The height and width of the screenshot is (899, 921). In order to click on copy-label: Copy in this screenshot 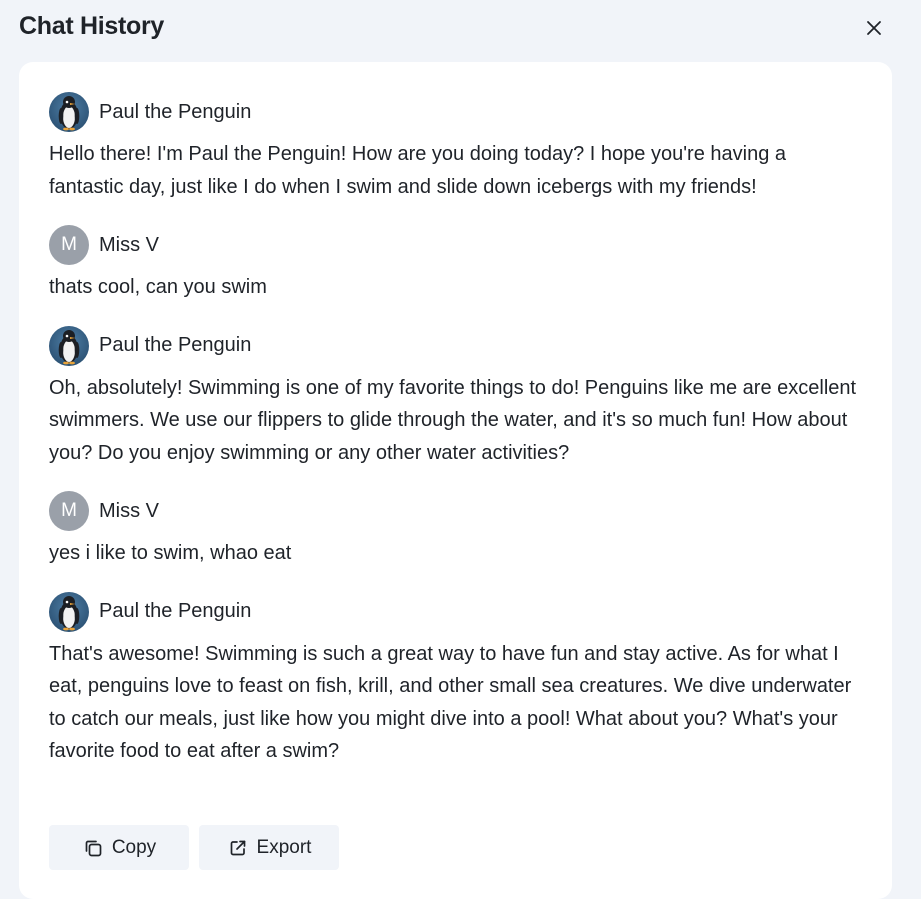, I will do `click(134, 847)`.